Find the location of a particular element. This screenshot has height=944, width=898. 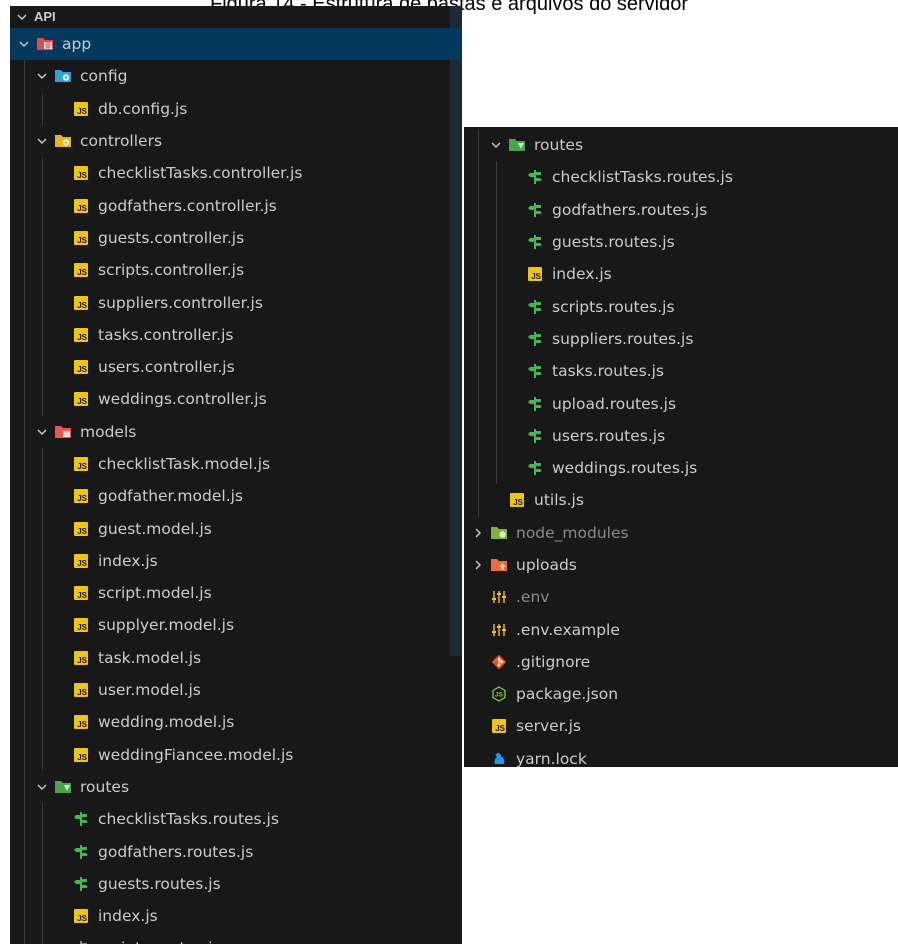

file-gitignore: .gitignore is located at coordinates (681, 662).